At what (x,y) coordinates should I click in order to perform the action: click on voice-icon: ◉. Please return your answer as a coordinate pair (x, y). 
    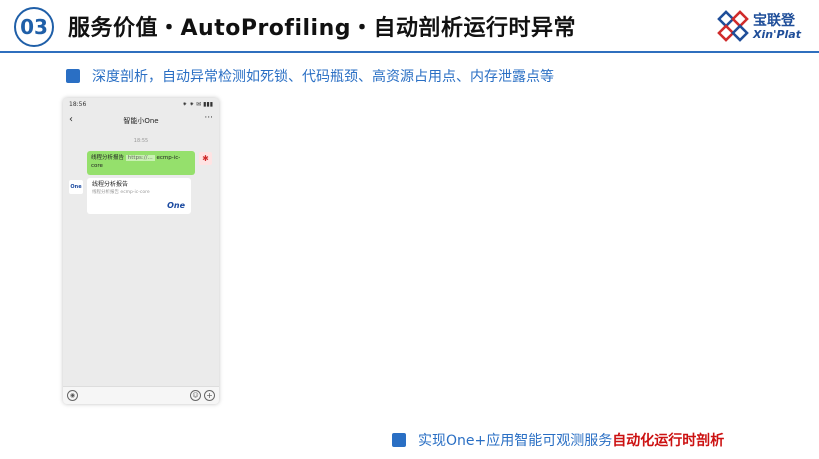
    Looking at the image, I should click on (72, 395).